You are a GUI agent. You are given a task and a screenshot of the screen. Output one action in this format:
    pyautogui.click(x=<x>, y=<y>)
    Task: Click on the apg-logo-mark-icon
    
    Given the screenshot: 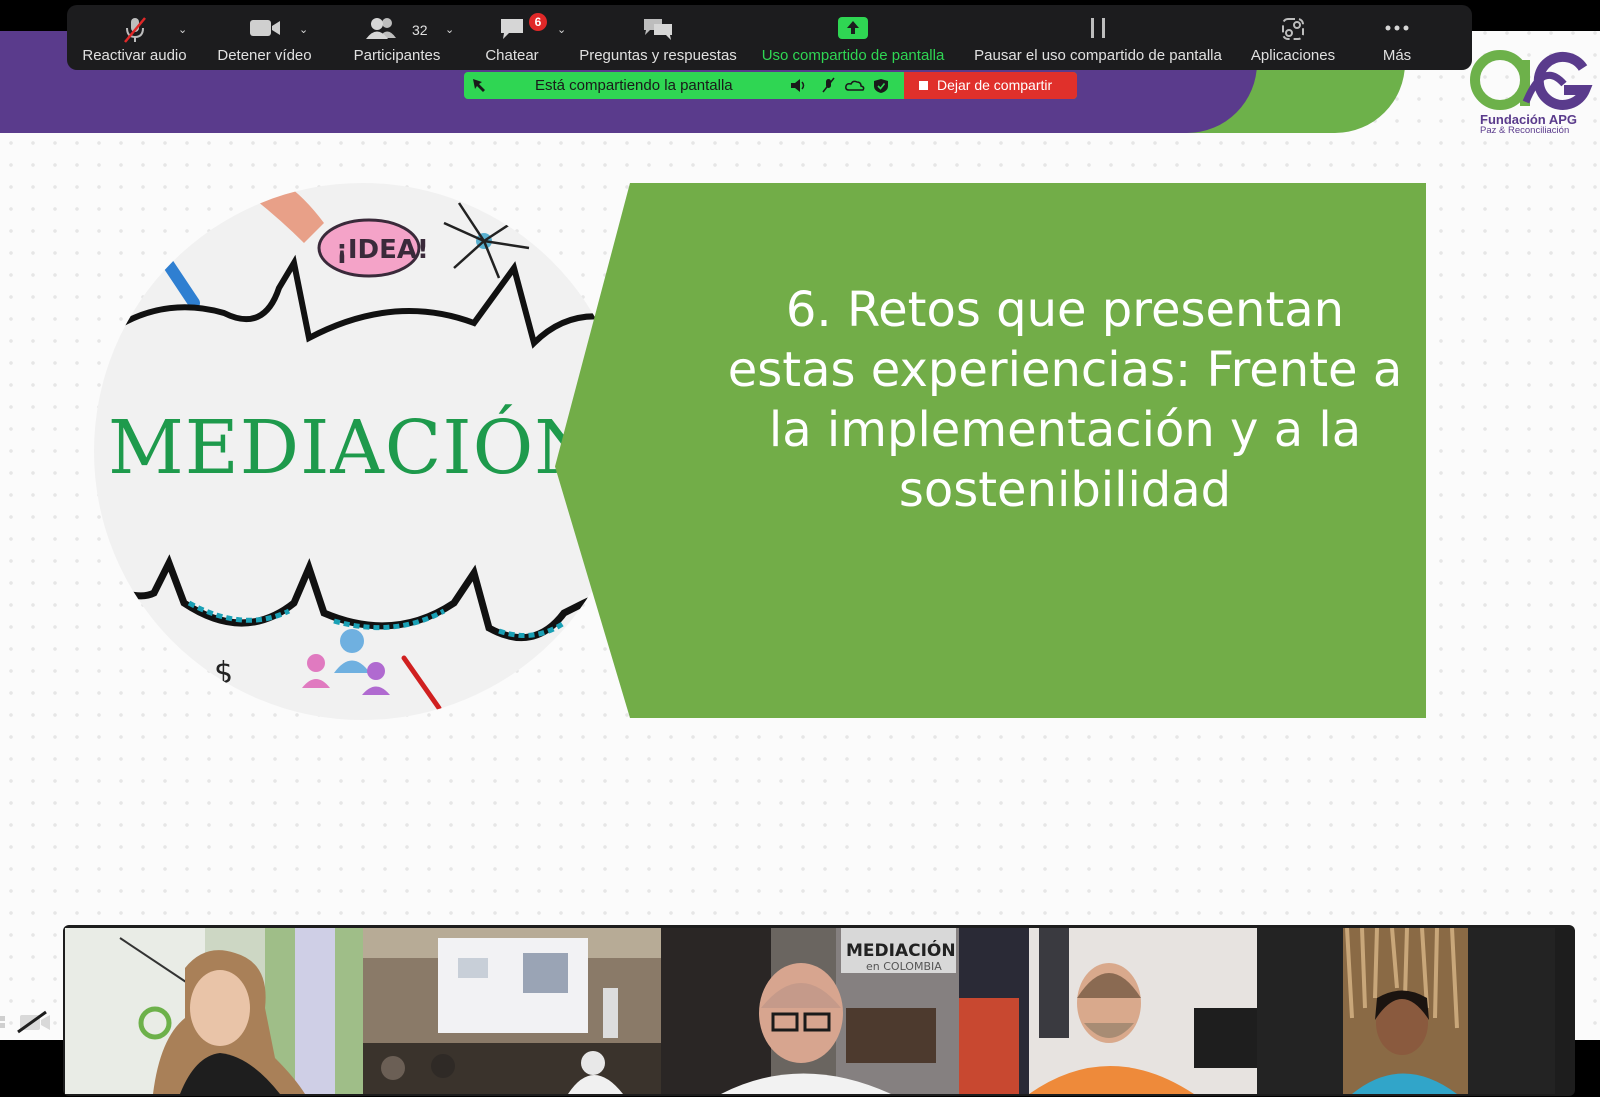 What is the action you would take?
    pyautogui.click(x=1531, y=80)
    